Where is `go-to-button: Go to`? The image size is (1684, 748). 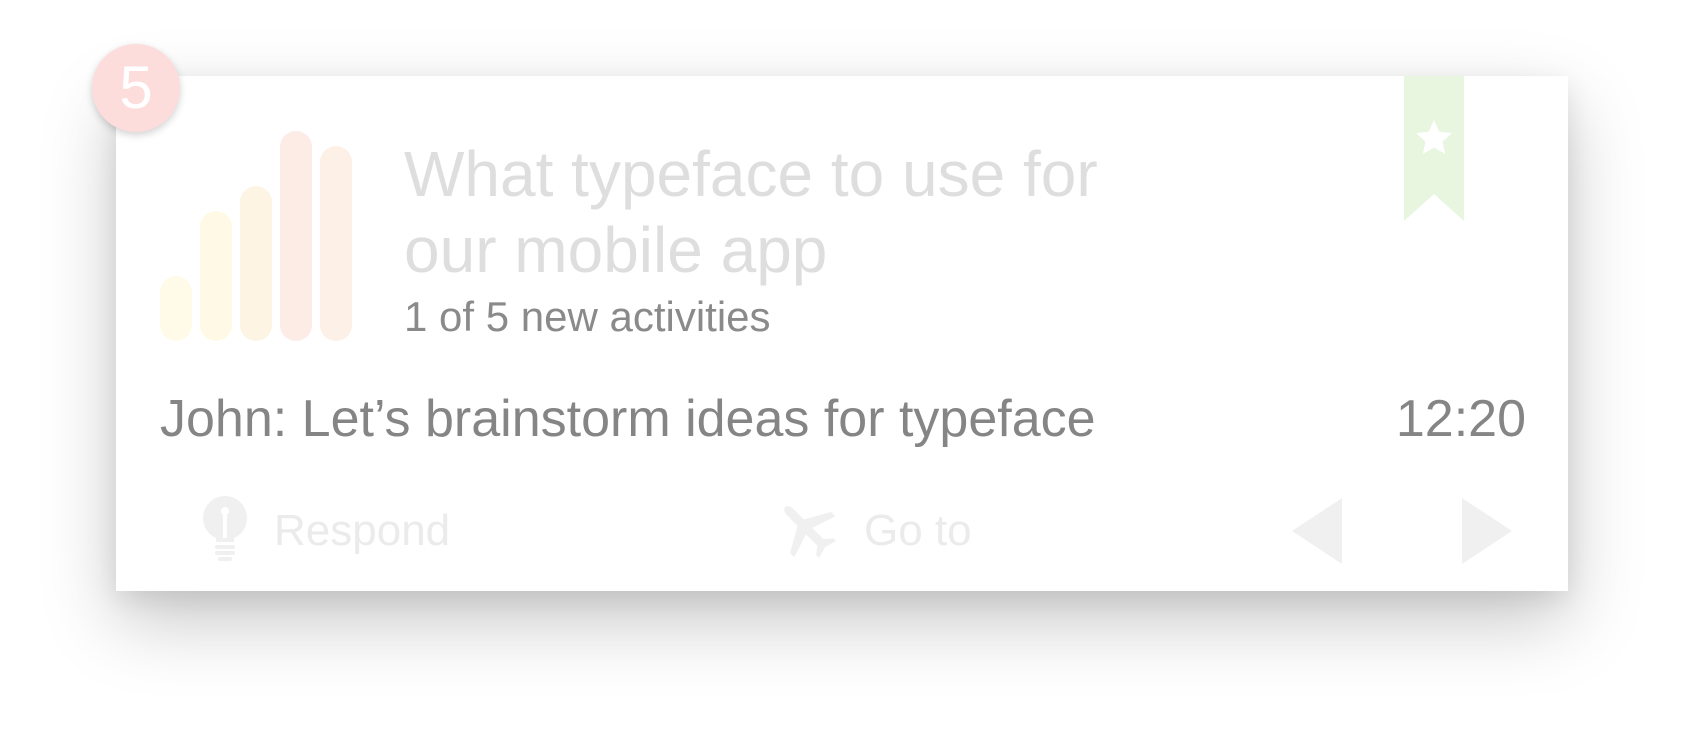
go-to-button: Go to is located at coordinates (873, 531).